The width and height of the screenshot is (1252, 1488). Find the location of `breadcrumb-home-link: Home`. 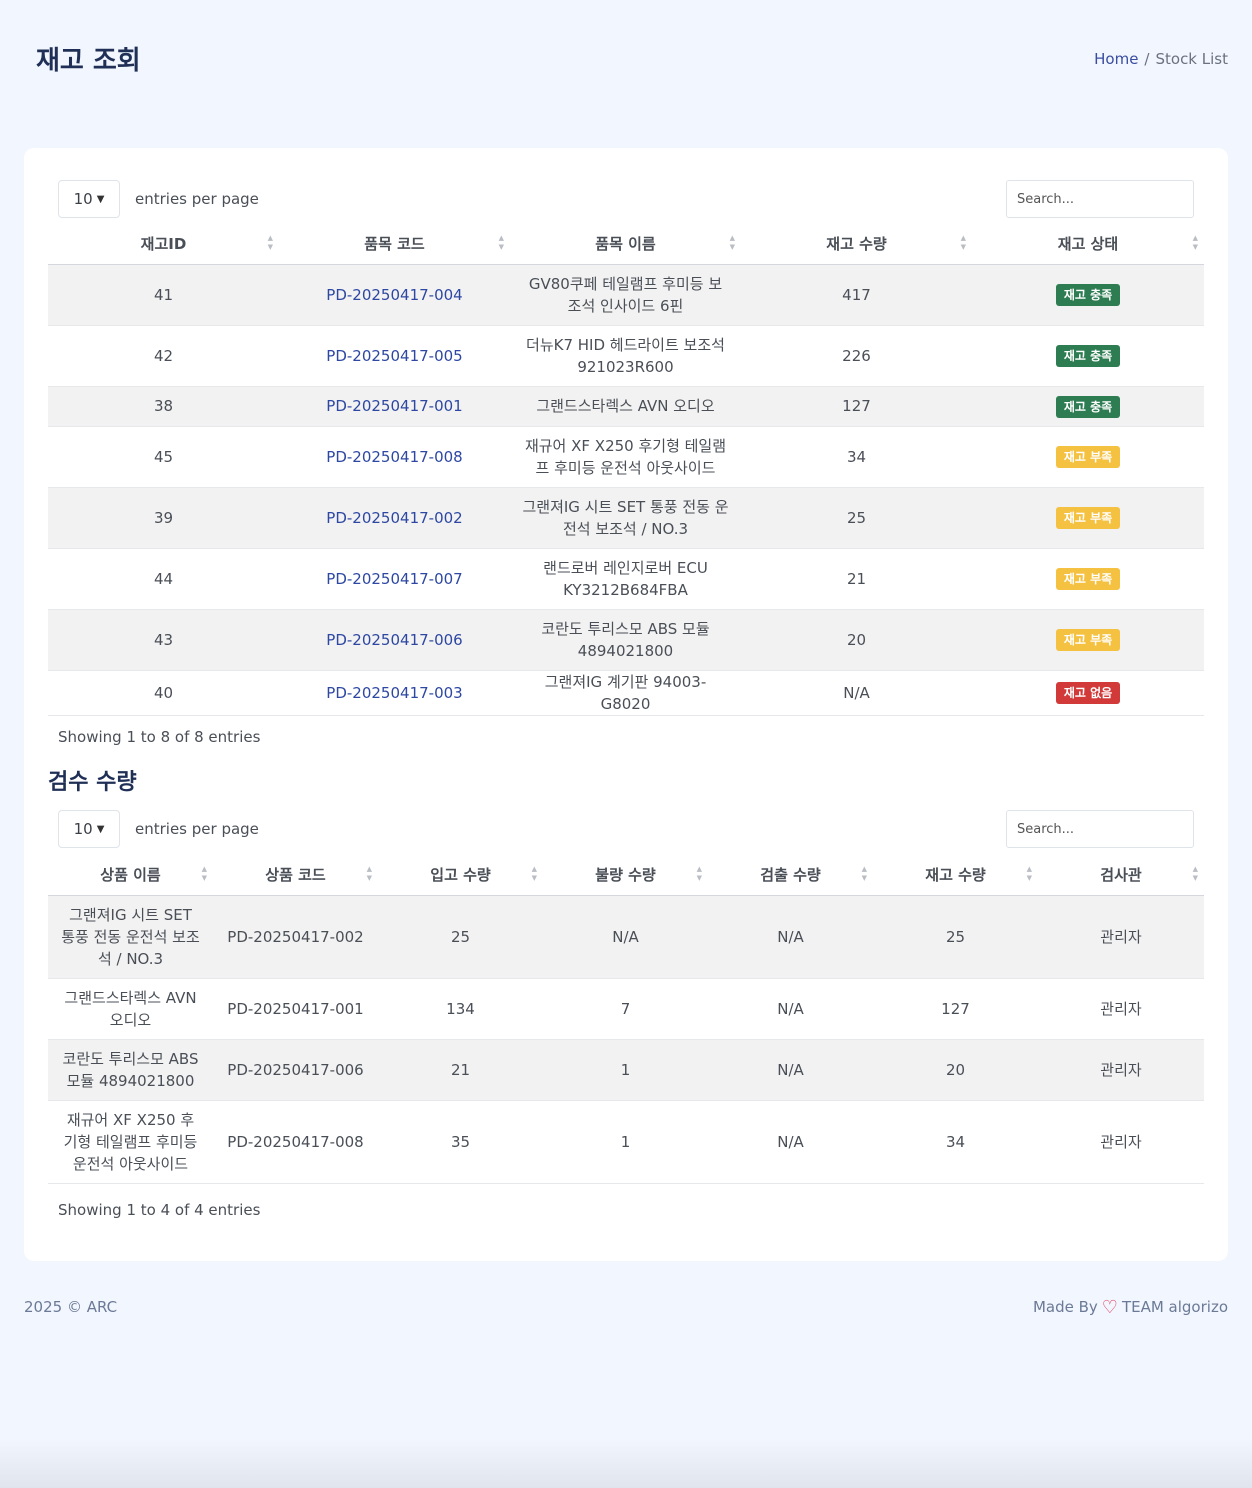

breadcrumb-home-link: Home is located at coordinates (1116, 59).